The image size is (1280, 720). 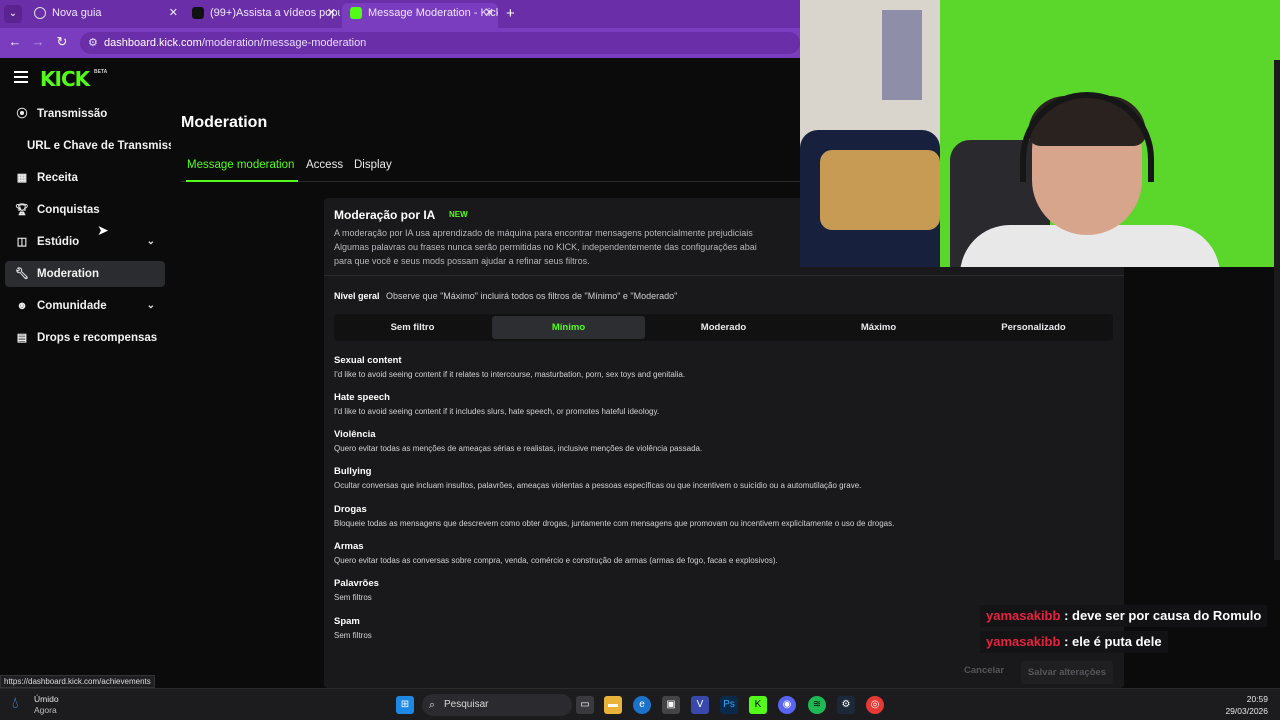 I want to click on edge-icon: e, so click(x=642, y=705).